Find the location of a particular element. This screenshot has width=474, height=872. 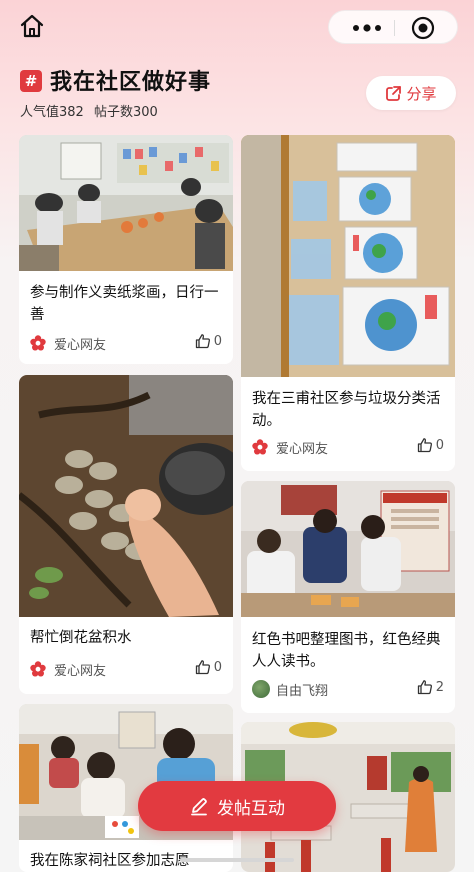

like-count: 2 is located at coordinates (439, 687).